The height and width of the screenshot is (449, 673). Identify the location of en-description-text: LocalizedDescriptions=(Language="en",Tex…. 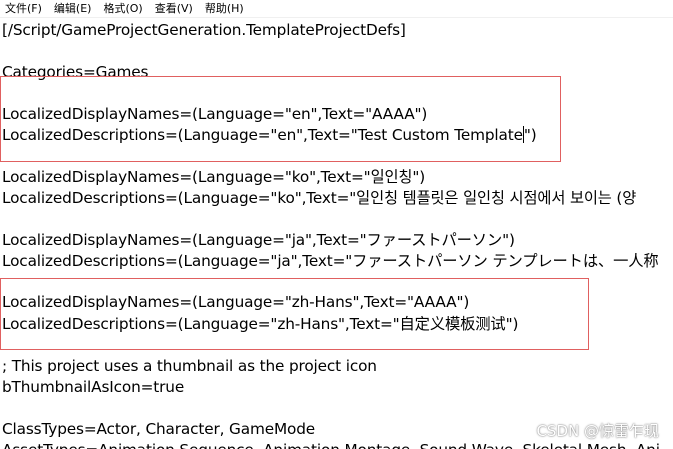
(262, 135).